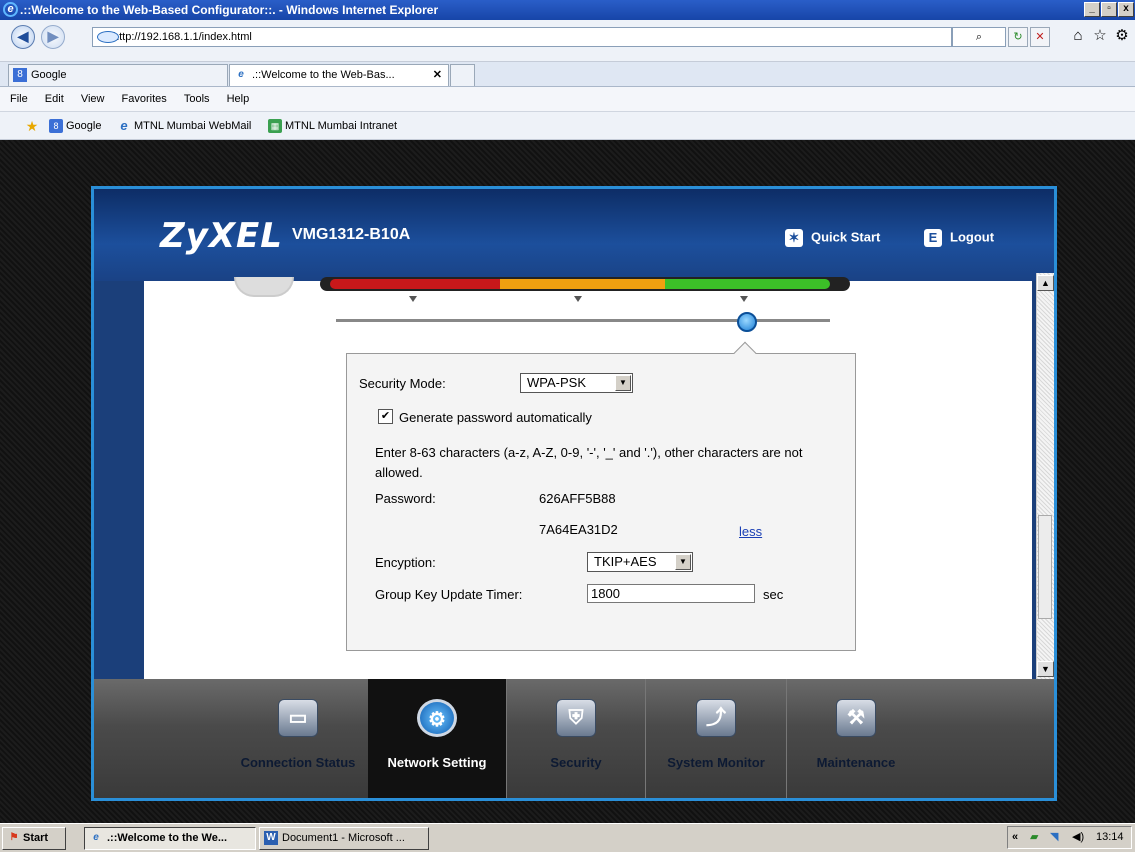 The height and width of the screenshot is (852, 1135). What do you see at coordinates (1034, 837) in the screenshot?
I see `network-icon: ▰` at bounding box center [1034, 837].